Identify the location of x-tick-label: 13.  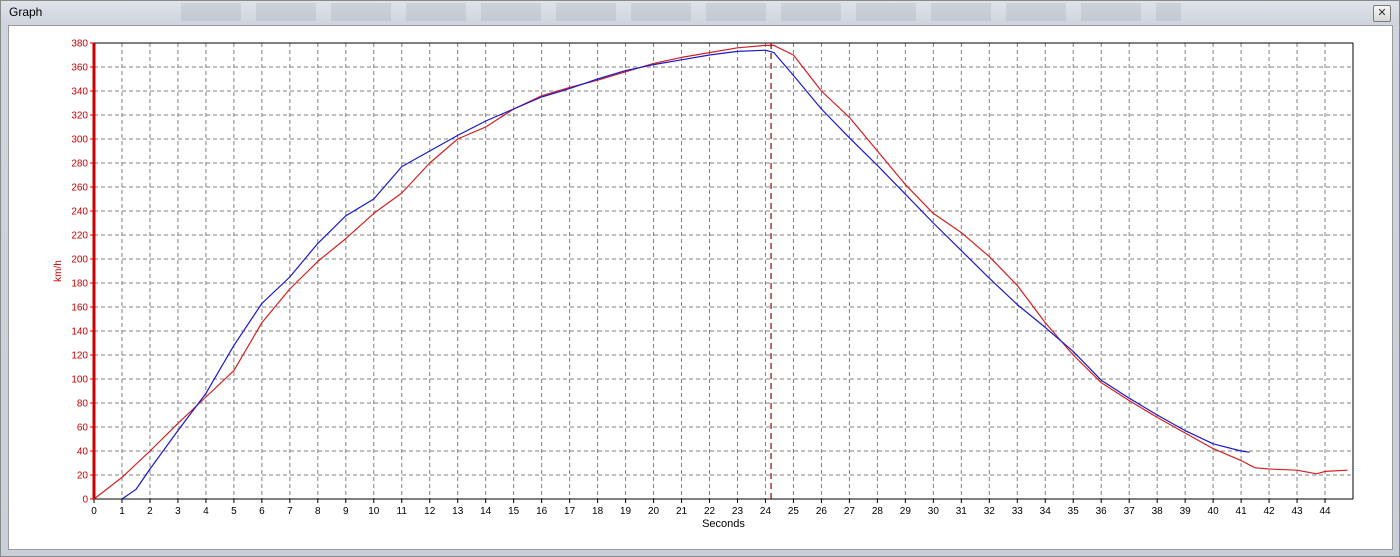
(458, 511).